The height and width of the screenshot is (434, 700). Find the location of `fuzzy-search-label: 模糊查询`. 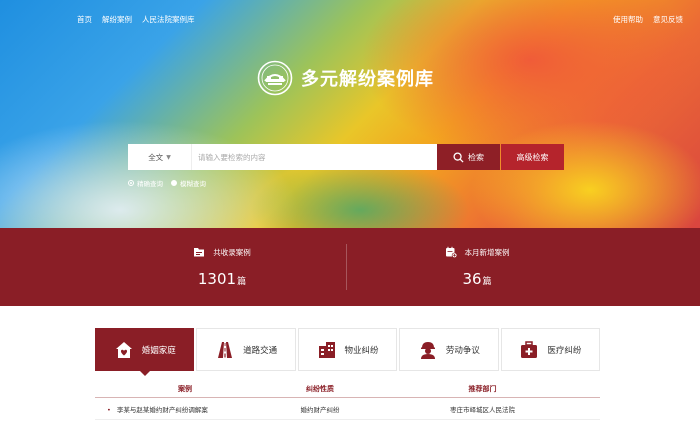

fuzzy-search-label: 模糊查询 is located at coordinates (193, 184).